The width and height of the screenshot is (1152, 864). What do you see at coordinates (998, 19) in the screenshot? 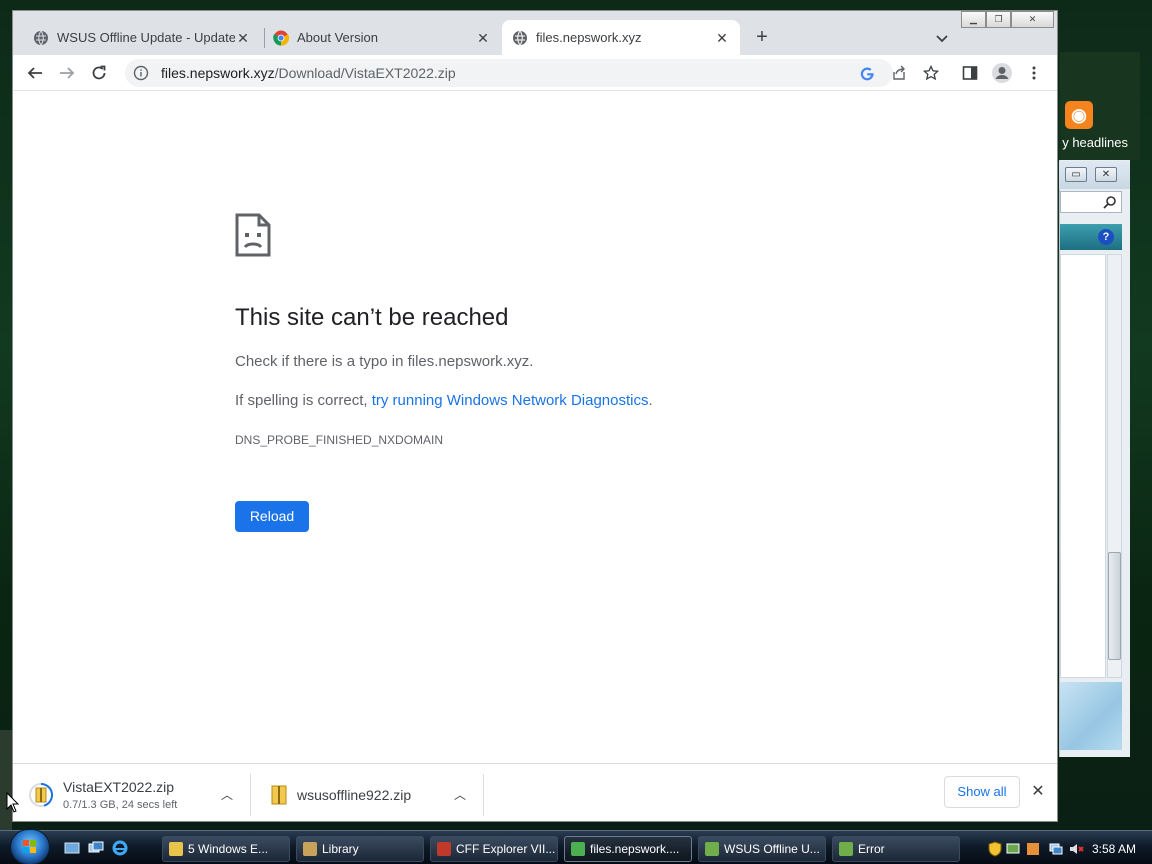
I see `restore-button: ❐` at bounding box center [998, 19].